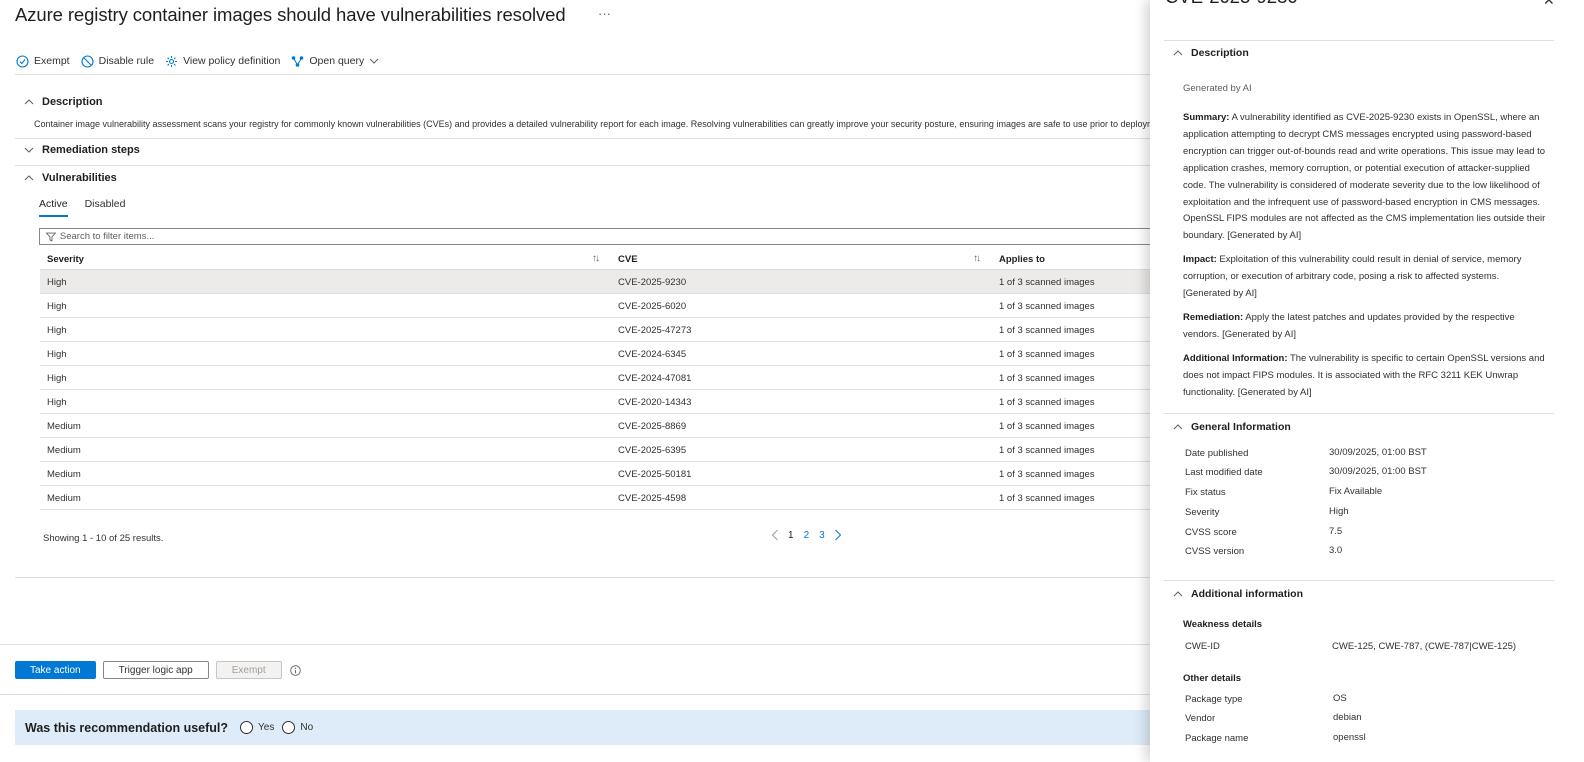 This screenshot has width=1584, height=762. I want to click on additional-info-label: Additional Information:, so click(1235, 358).